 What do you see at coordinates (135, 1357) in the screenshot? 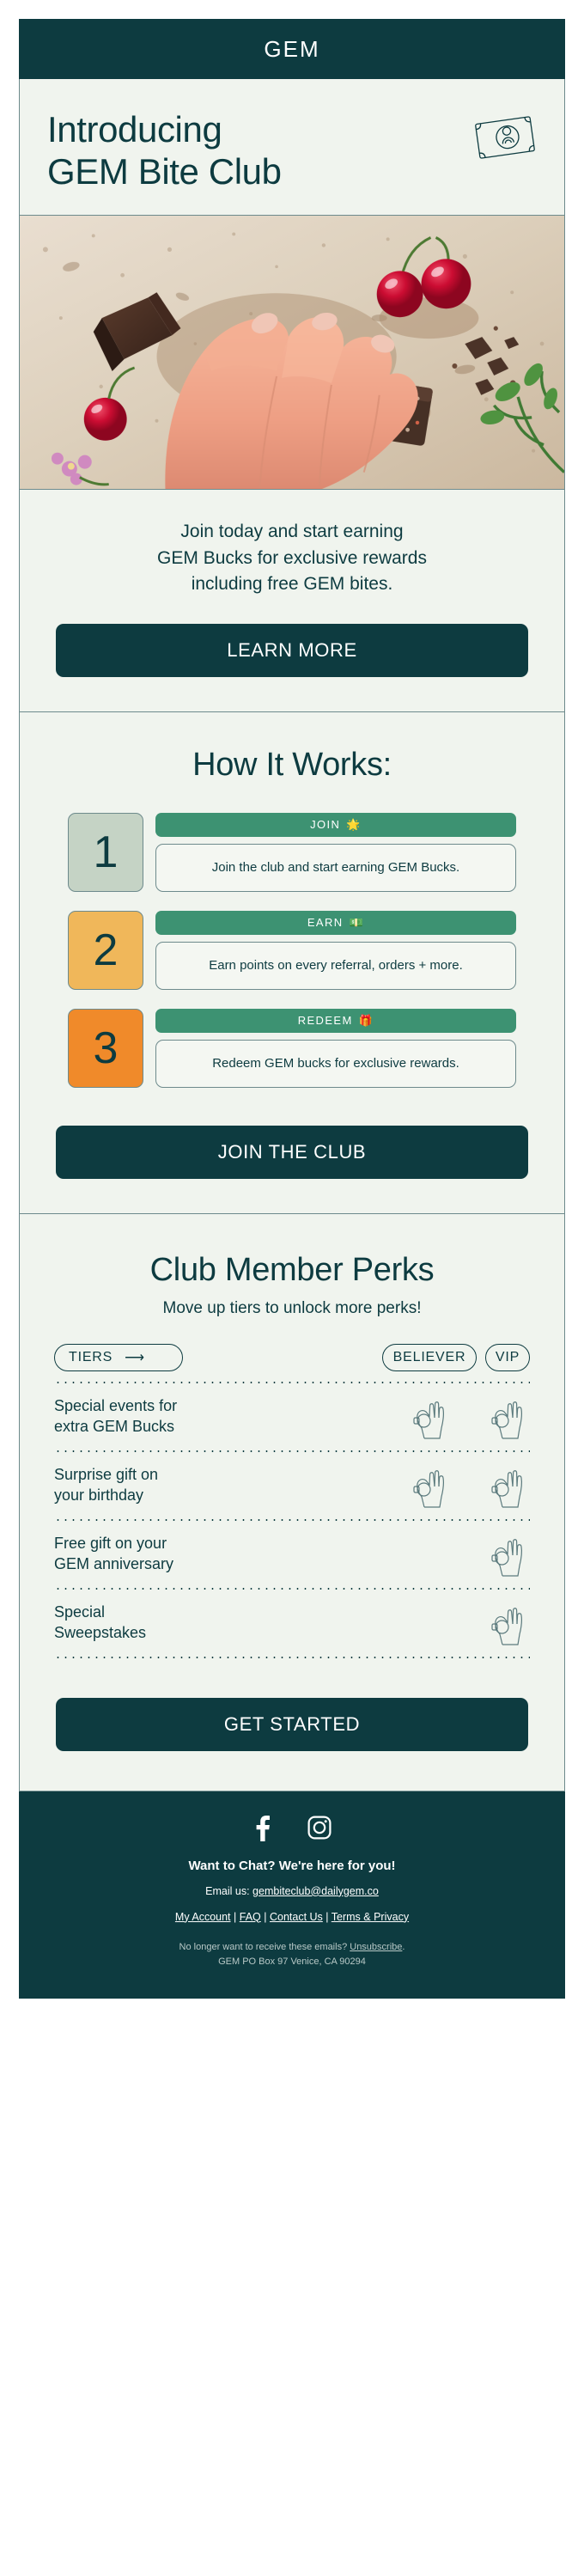
I see `arrow-right-icon: ⟶` at bounding box center [135, 1357].